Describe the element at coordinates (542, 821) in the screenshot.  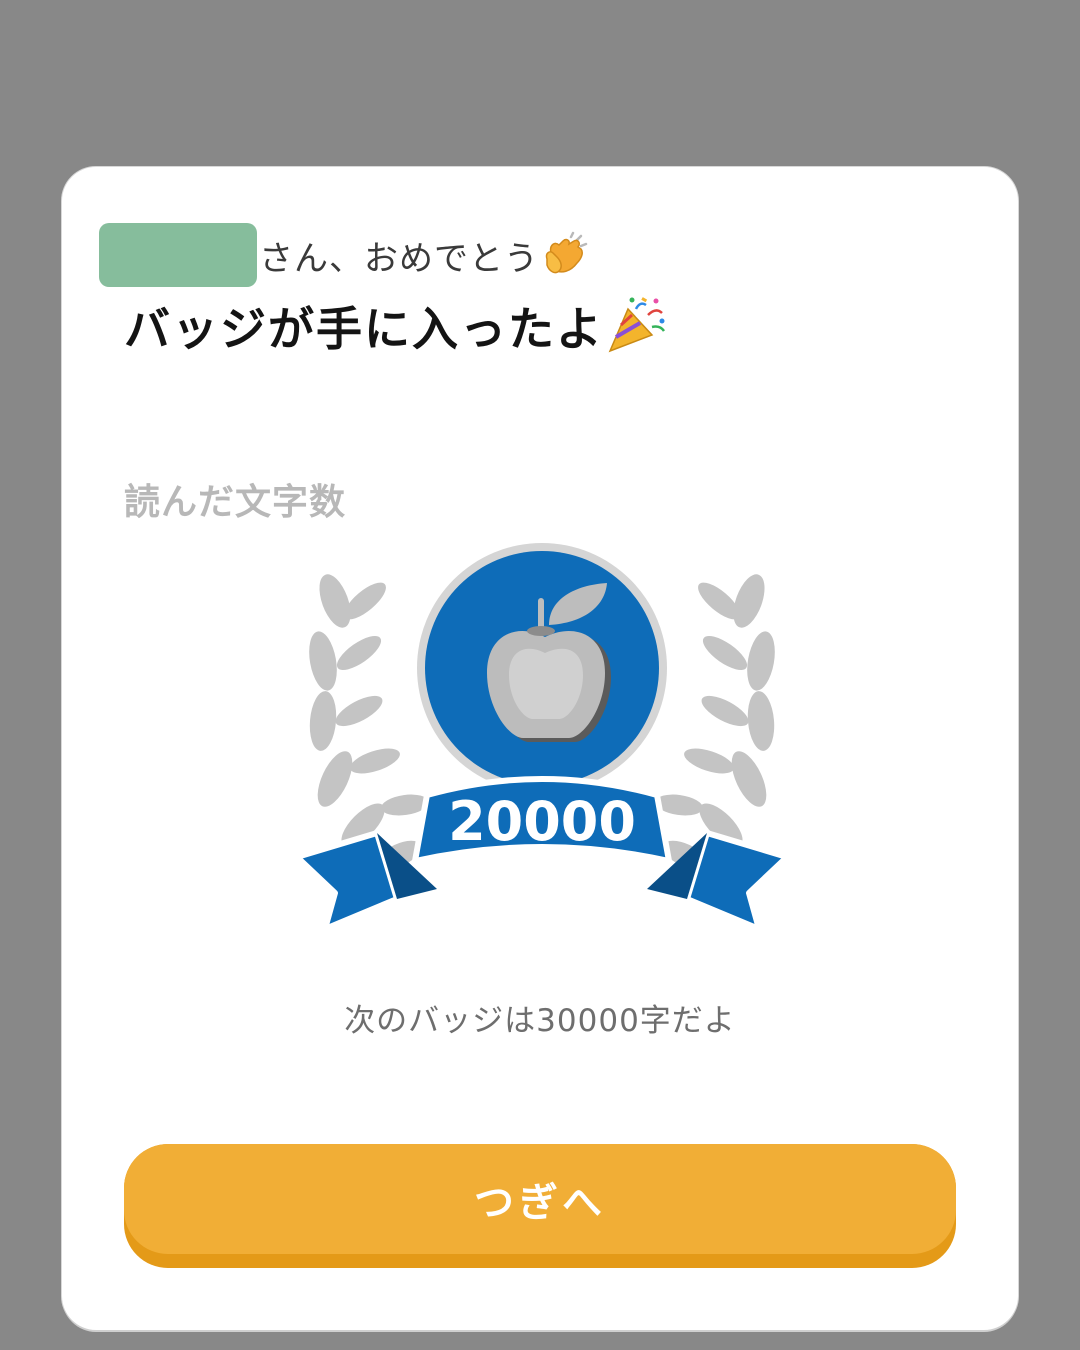
I see `milestone-value: 20000` at that location.